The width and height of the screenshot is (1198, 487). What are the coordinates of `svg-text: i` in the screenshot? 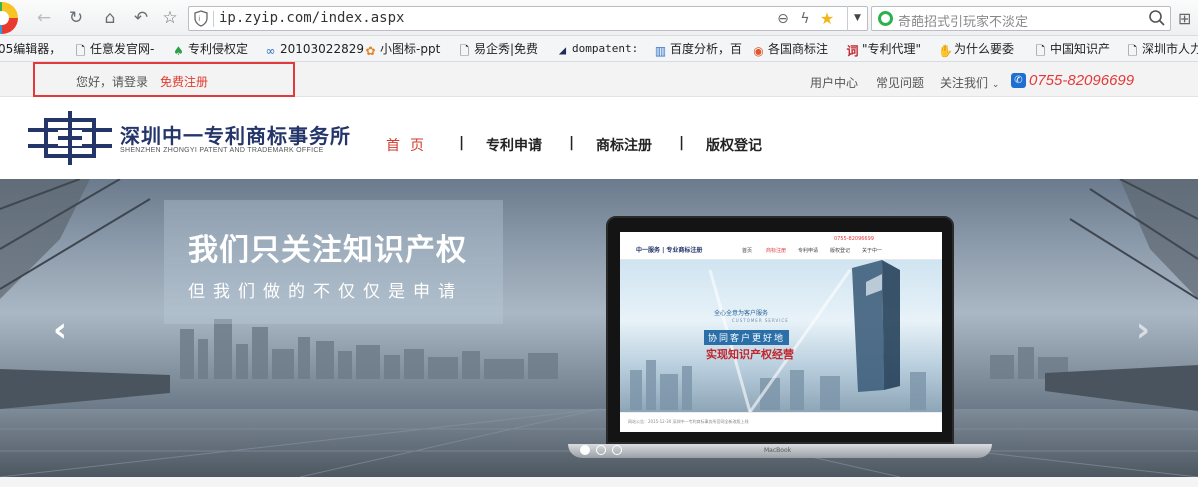 It's located at (199, 19).